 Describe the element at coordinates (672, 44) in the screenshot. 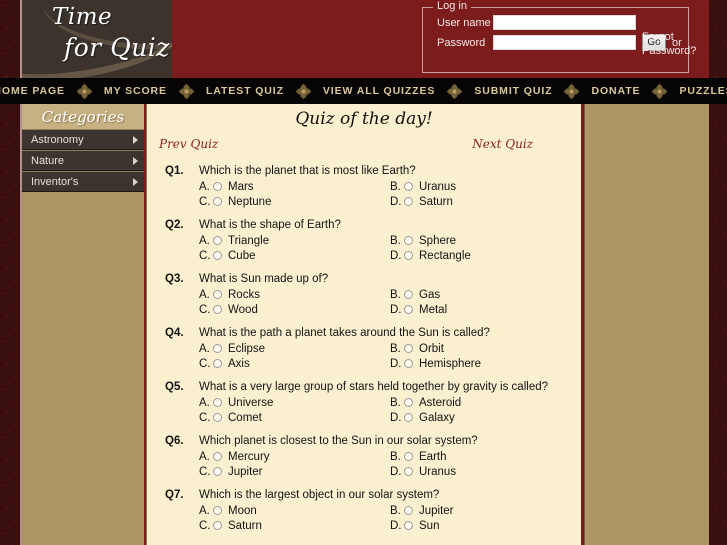

I see `forgot-password-link: Forgot Password?` at that location.